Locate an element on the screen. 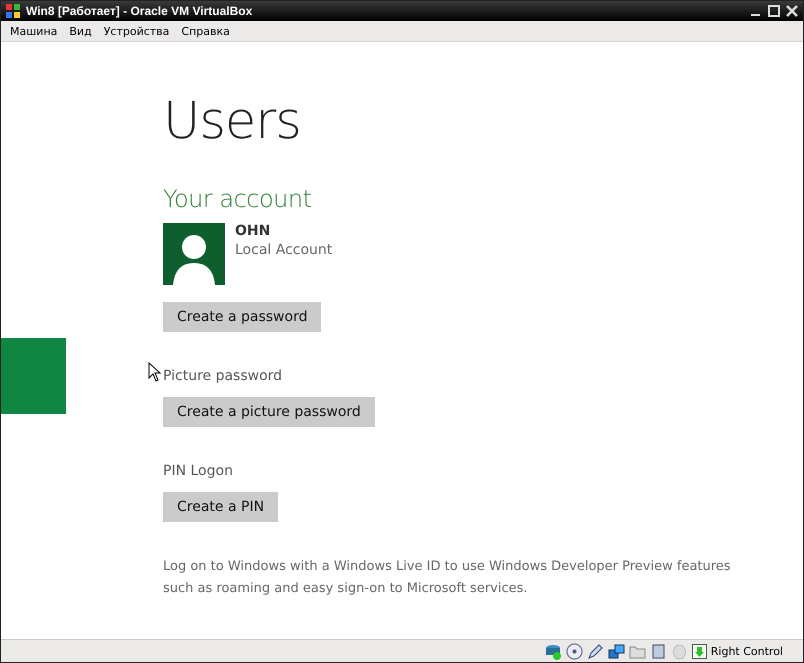  menu-item: Машина is located at coordinates (34, 31).